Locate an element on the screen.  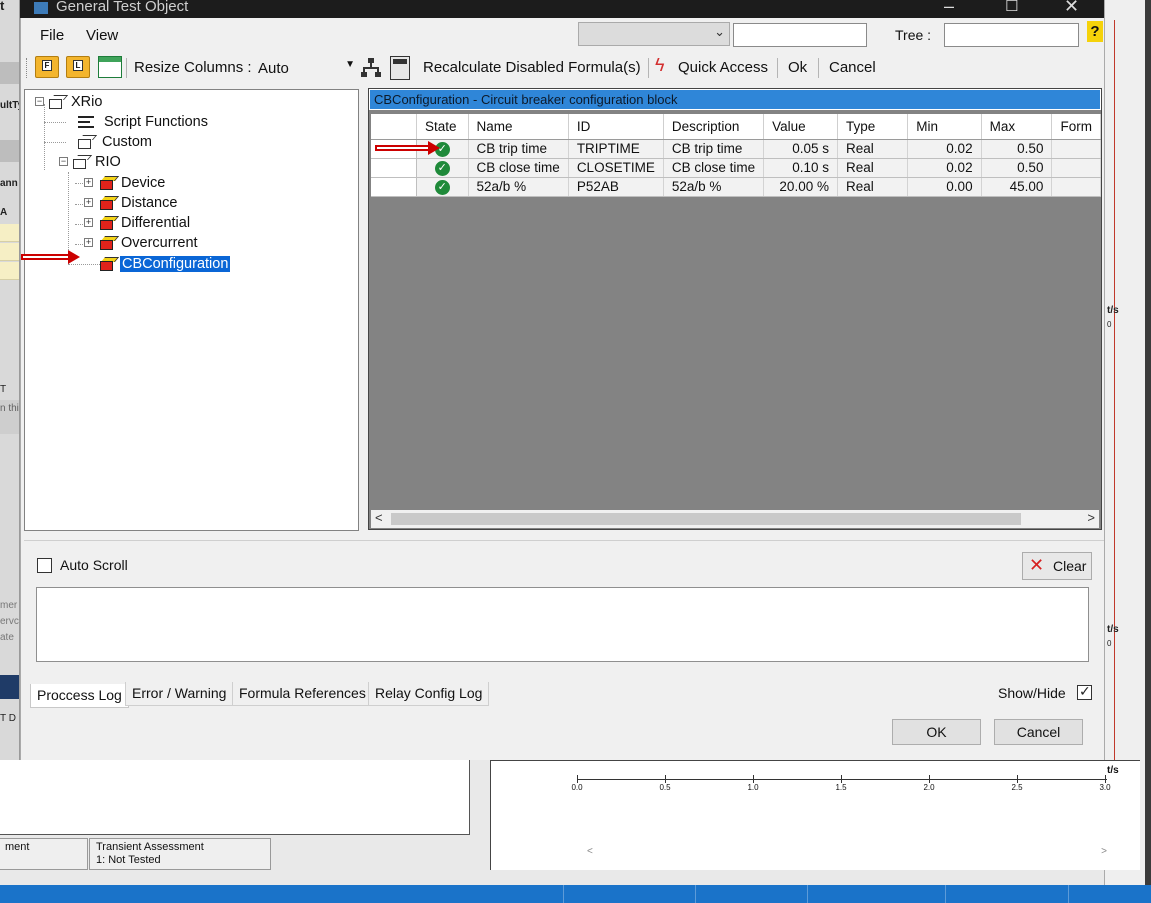
tree-node-rio: − RIO is located at coordinates (119, 163).